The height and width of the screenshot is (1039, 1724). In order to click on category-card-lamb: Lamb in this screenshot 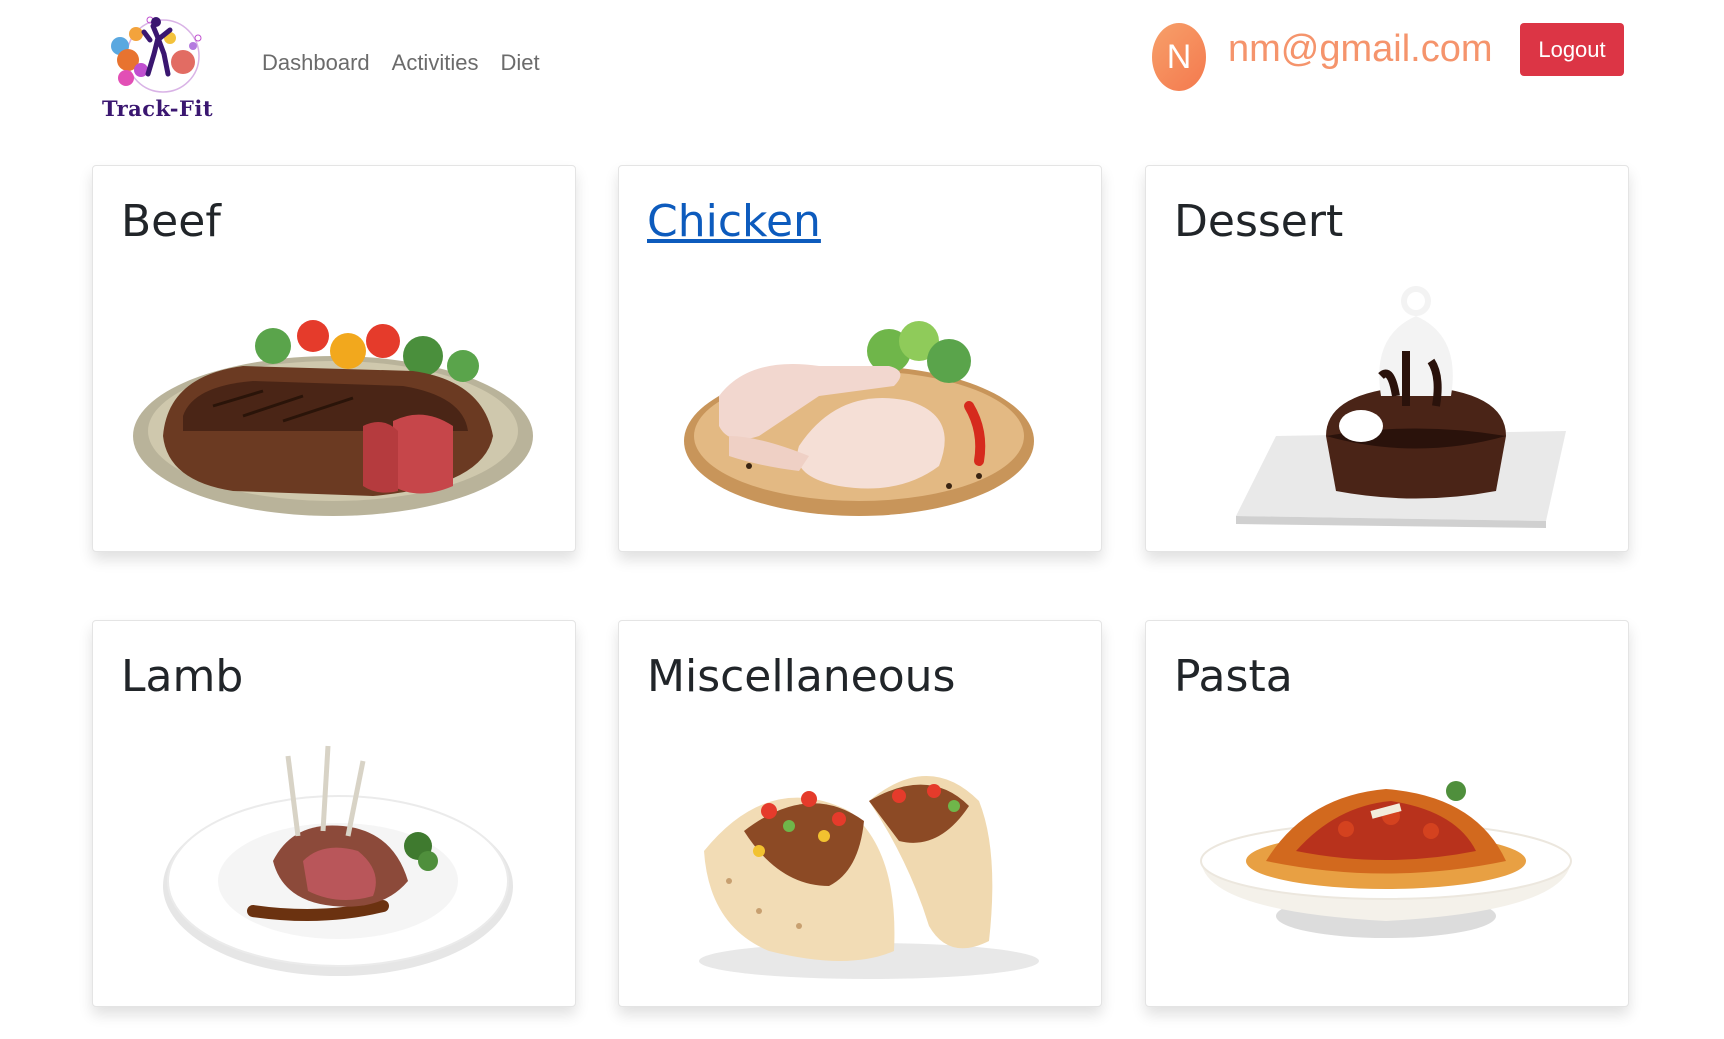, I will do `click(334, 813)`.